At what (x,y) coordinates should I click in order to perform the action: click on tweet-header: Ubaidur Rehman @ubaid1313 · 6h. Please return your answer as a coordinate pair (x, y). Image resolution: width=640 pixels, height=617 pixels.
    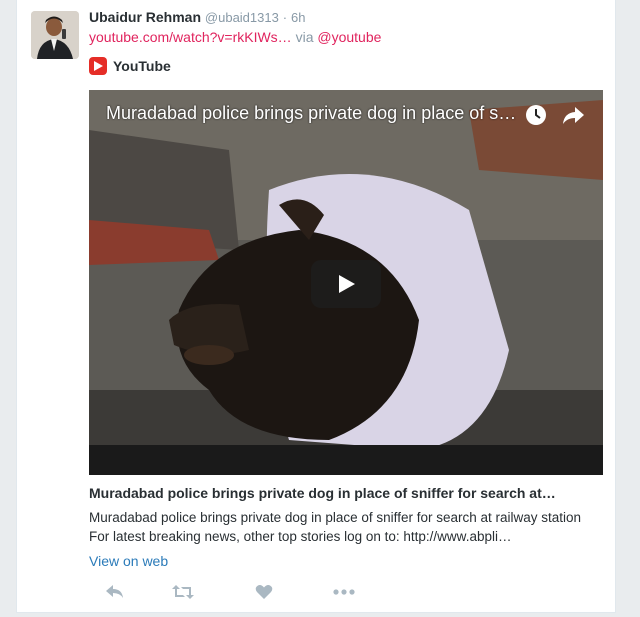
    Looking at the image, I should click on (197, 17).